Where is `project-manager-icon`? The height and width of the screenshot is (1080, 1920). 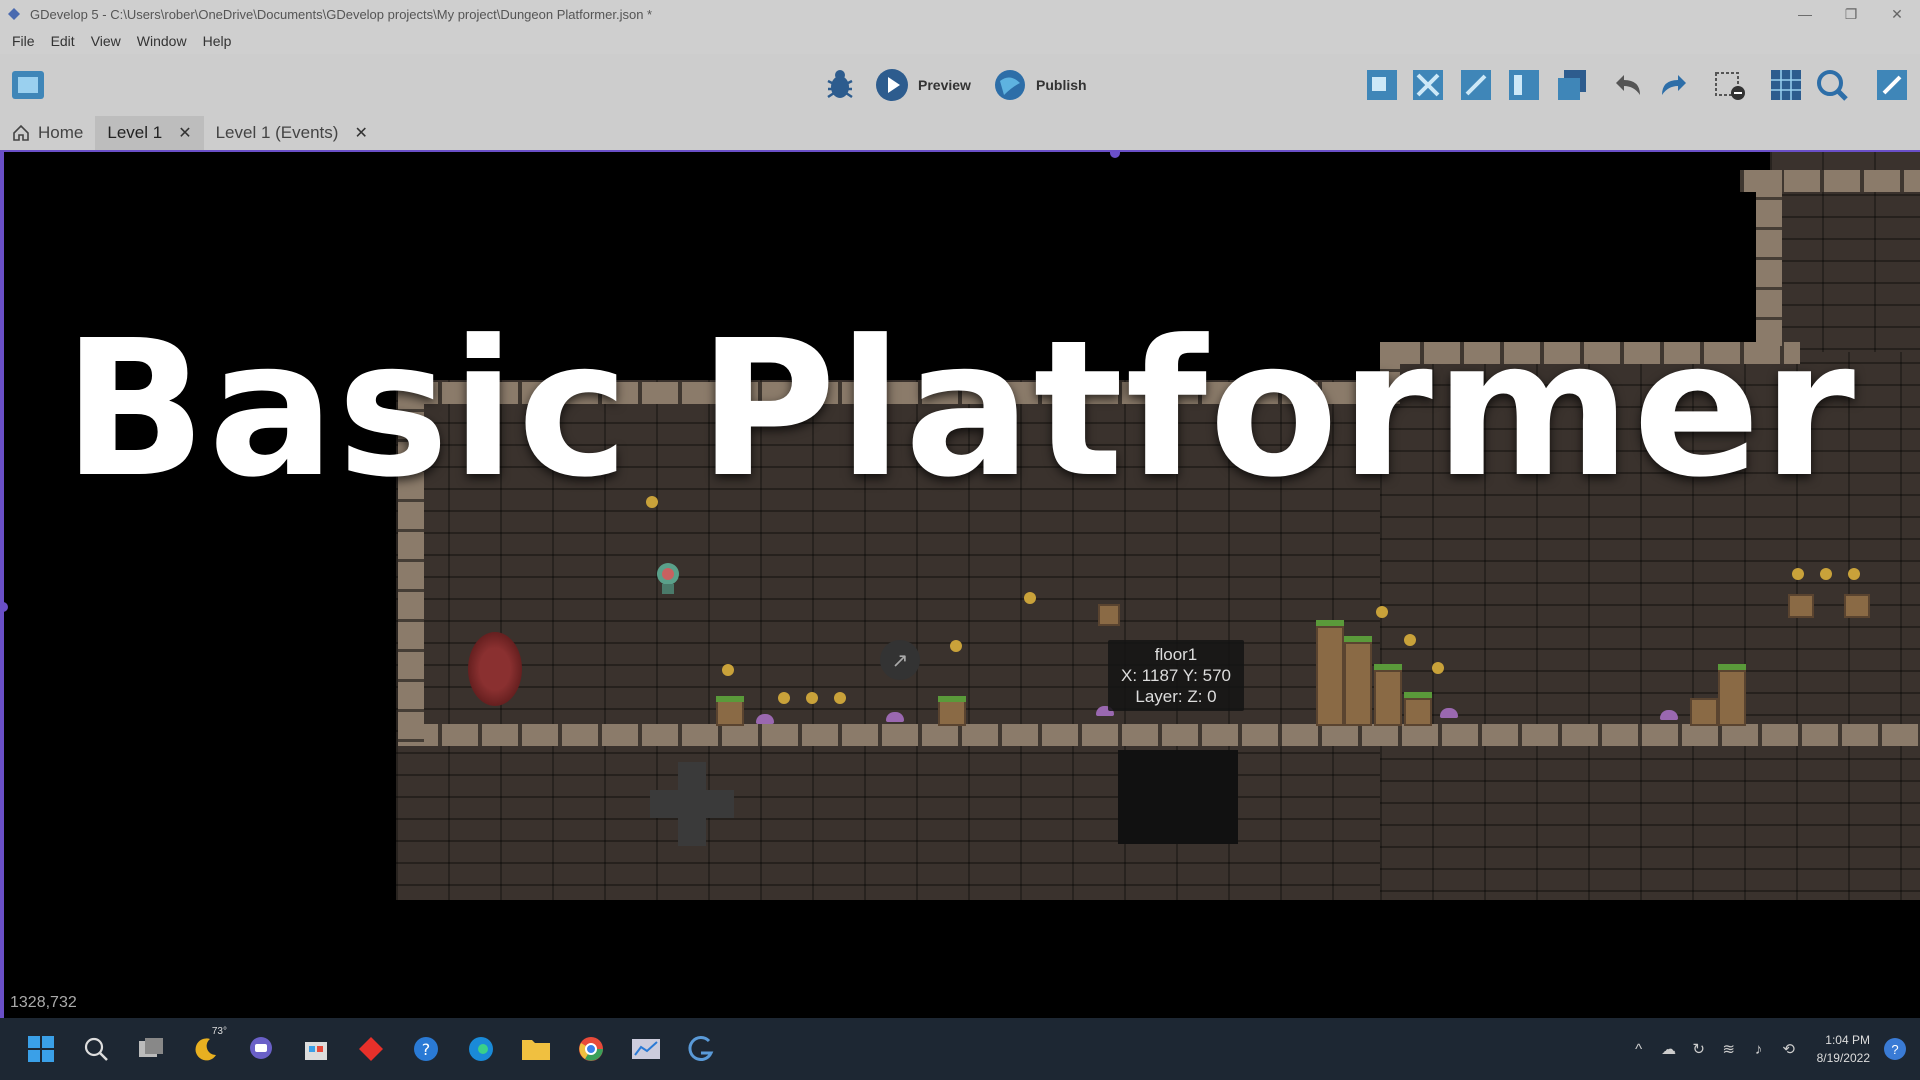 project-manager-icon is located at coordinates (28, 85).